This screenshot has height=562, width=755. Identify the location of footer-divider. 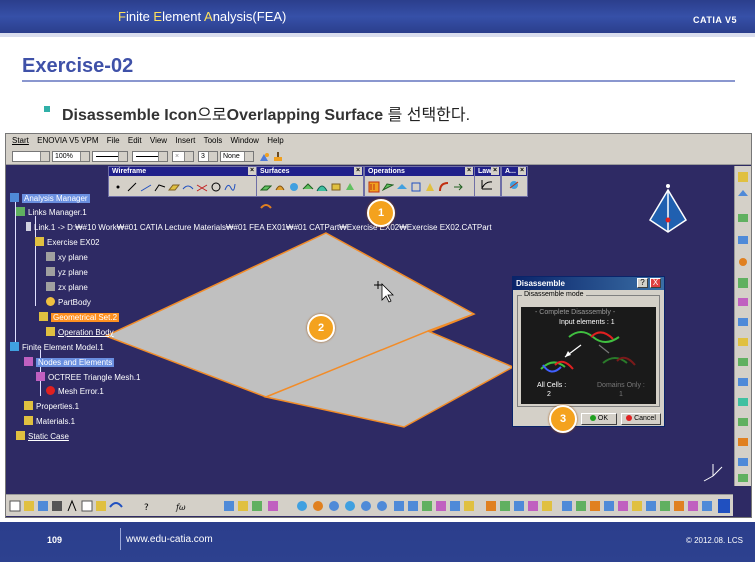
(120, 539).